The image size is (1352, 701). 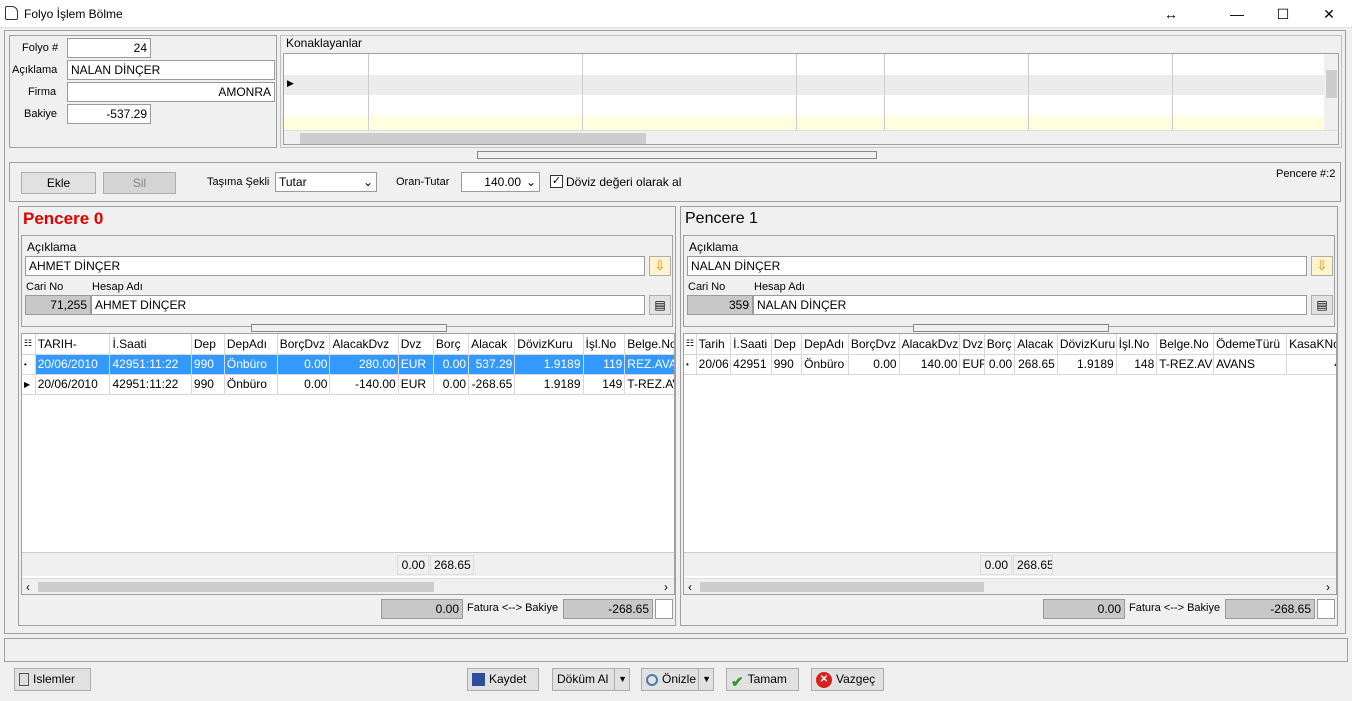 I want to click on table-cell: 148, so click(x=1137, y=364).